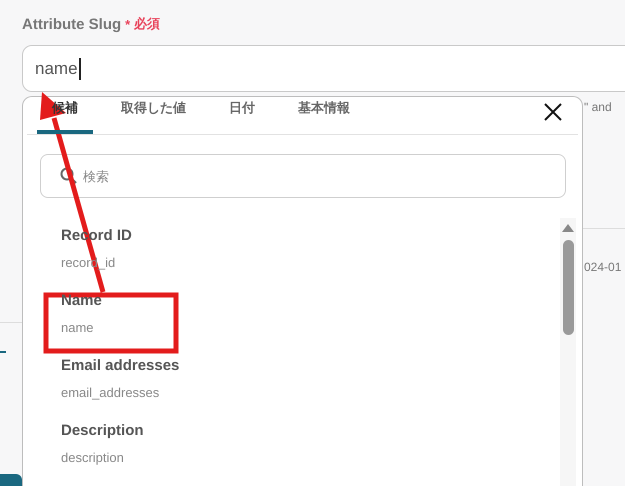 The image size is (625, 486). What do you see at coordinates (68, 175) in the screenshot?
I see `search-icon` at bounding box center [68, 175].